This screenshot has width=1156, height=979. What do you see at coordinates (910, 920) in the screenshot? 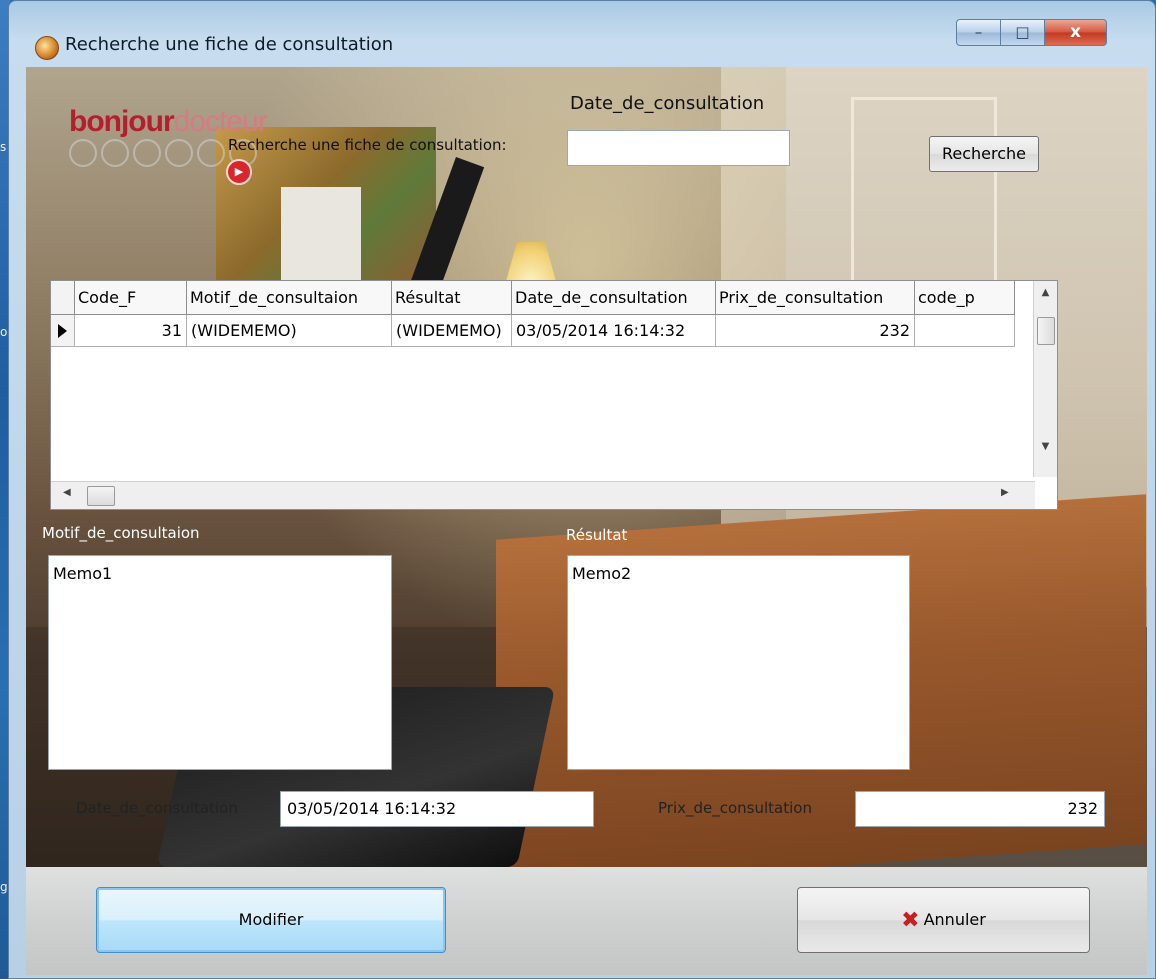
I see `cancel-icon: ✖` at bounding box center [910, 920].